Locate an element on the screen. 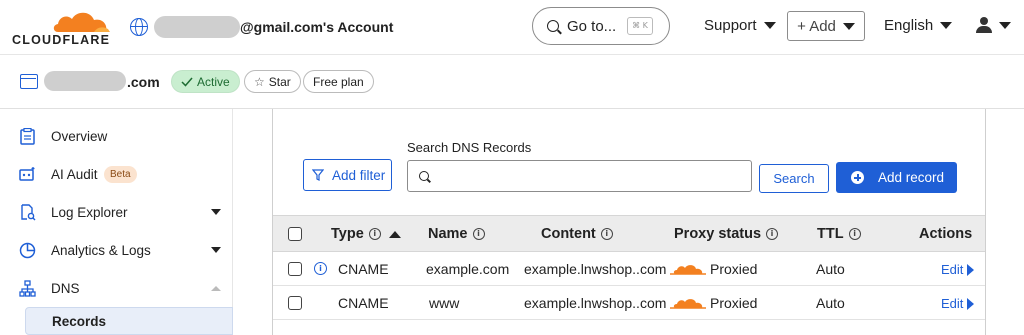 The height and width of the screenshot is (335, 1024). column-ttl: TTL i is located at coordinates (839, 234).